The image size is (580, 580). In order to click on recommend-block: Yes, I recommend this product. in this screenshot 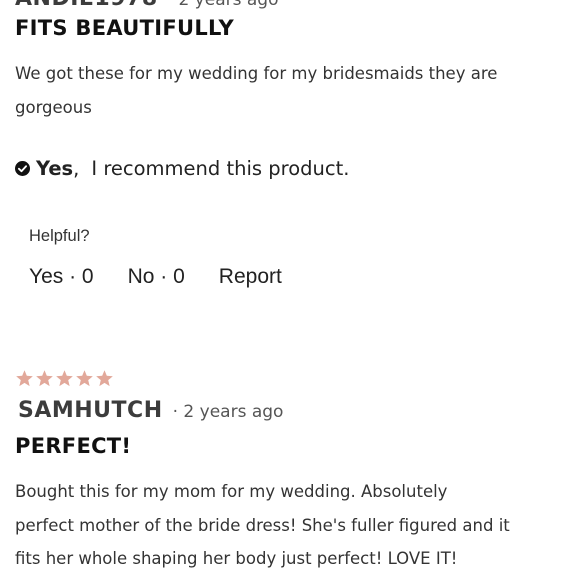, I will do `click(290, 168)`.